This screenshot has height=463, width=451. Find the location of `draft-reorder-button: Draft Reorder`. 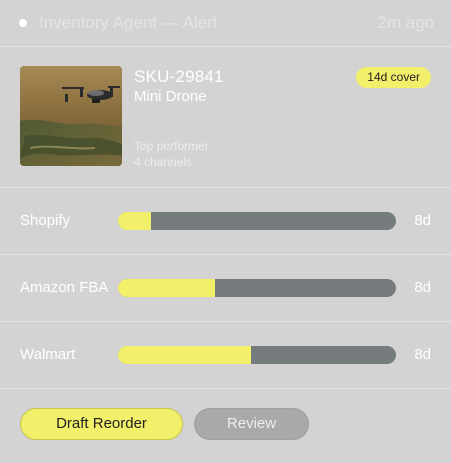

draft-reorder-button: Draft Reorder is located at coordinates (101, 424).